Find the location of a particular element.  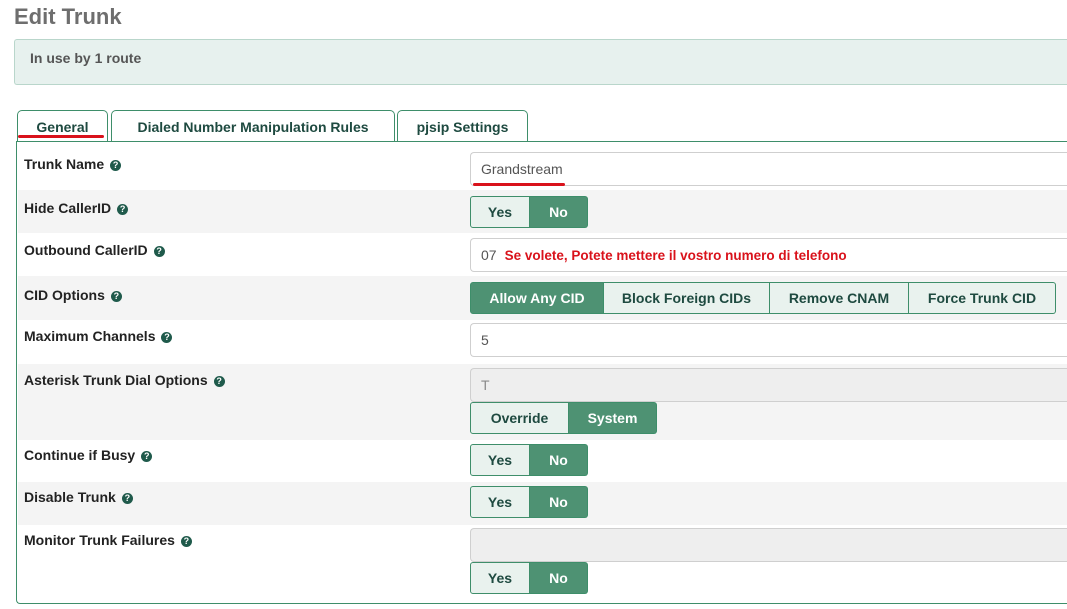

disable-trunk-yes-button: Yes is located at coordinates (500, 502).